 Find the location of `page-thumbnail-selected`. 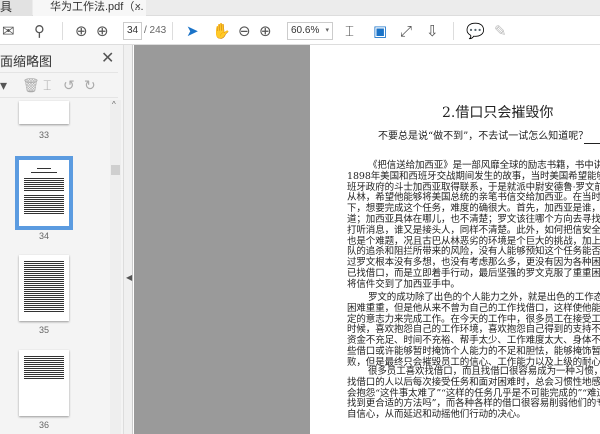

page-thumbnail-selected is located at coordinates (44, 193).